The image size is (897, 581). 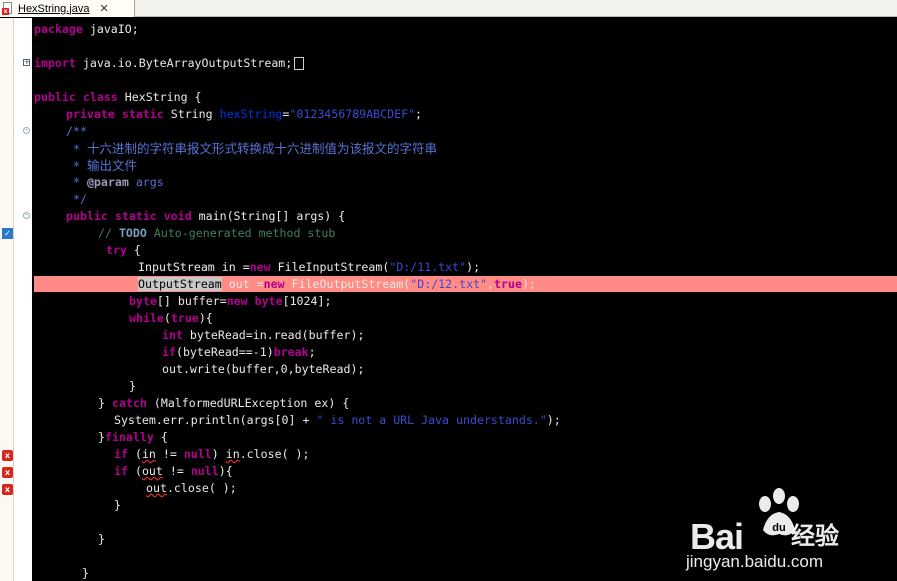 I want to click on paw-letters: du, so click(x=778, y=528).